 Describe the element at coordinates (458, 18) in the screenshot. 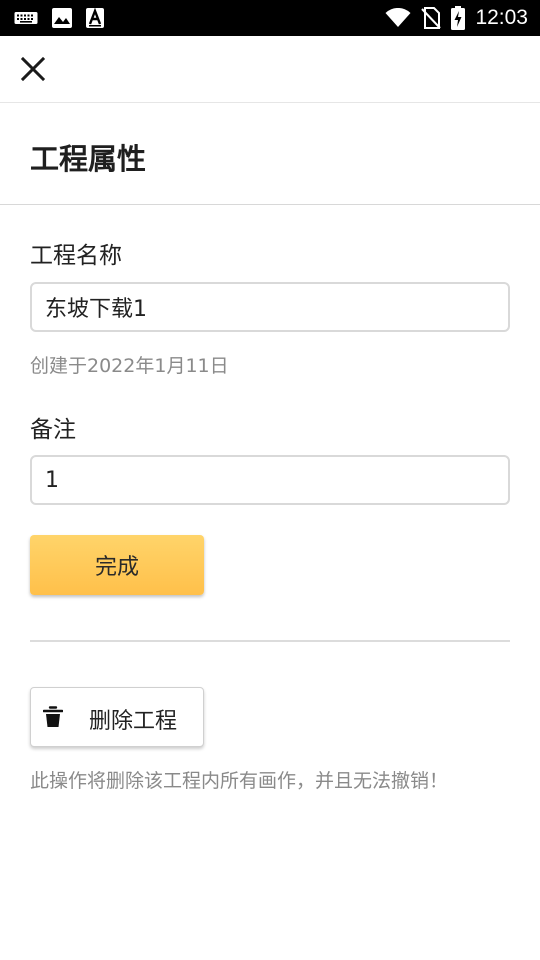

I see `battery-charging-icon` at that location.